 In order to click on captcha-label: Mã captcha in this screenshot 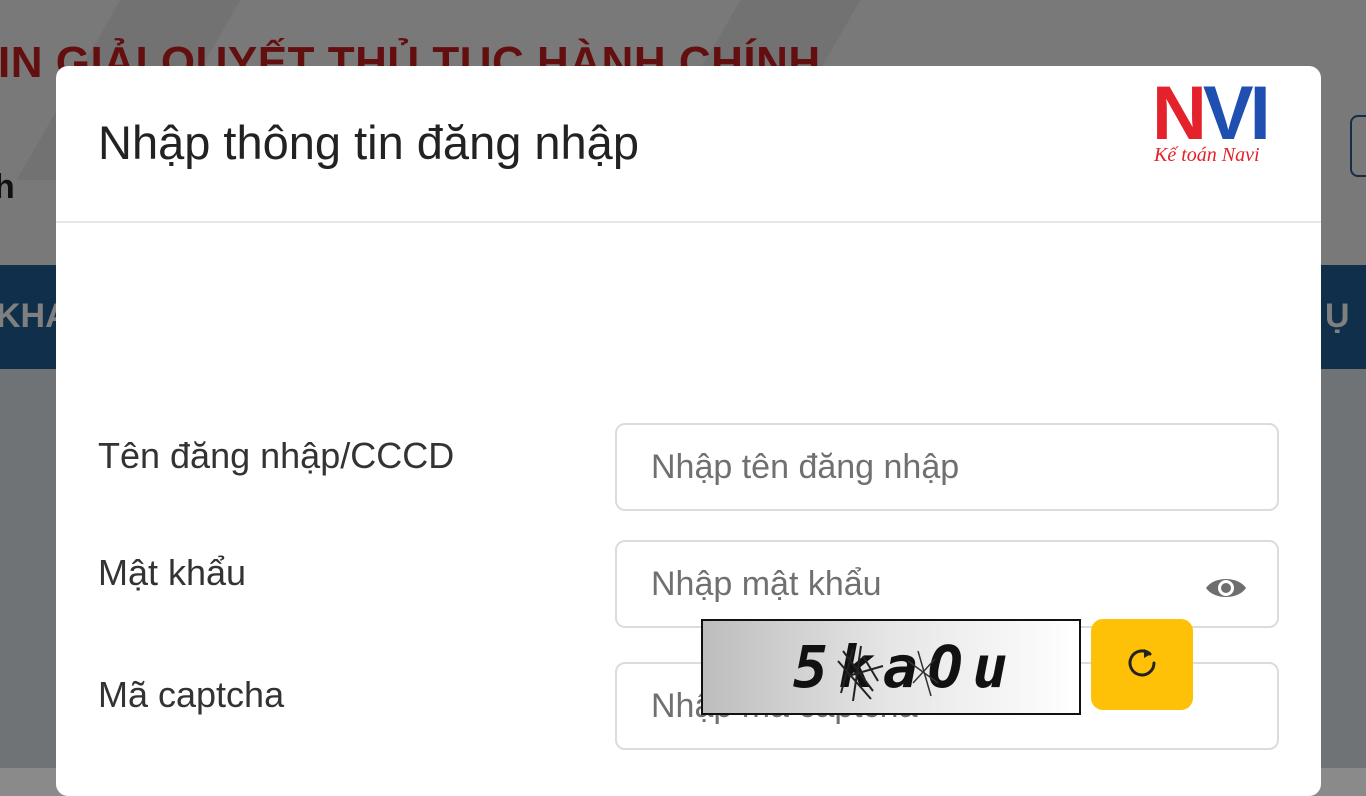, I will do `click(191, 694)`.